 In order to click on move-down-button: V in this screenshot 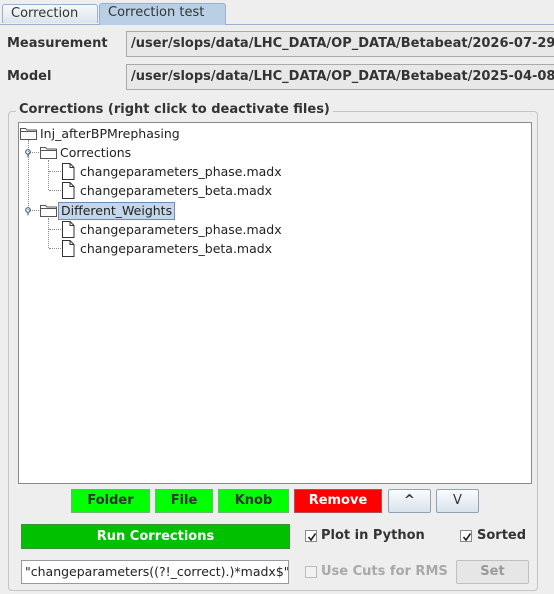, I will do `click(457, 501)`.